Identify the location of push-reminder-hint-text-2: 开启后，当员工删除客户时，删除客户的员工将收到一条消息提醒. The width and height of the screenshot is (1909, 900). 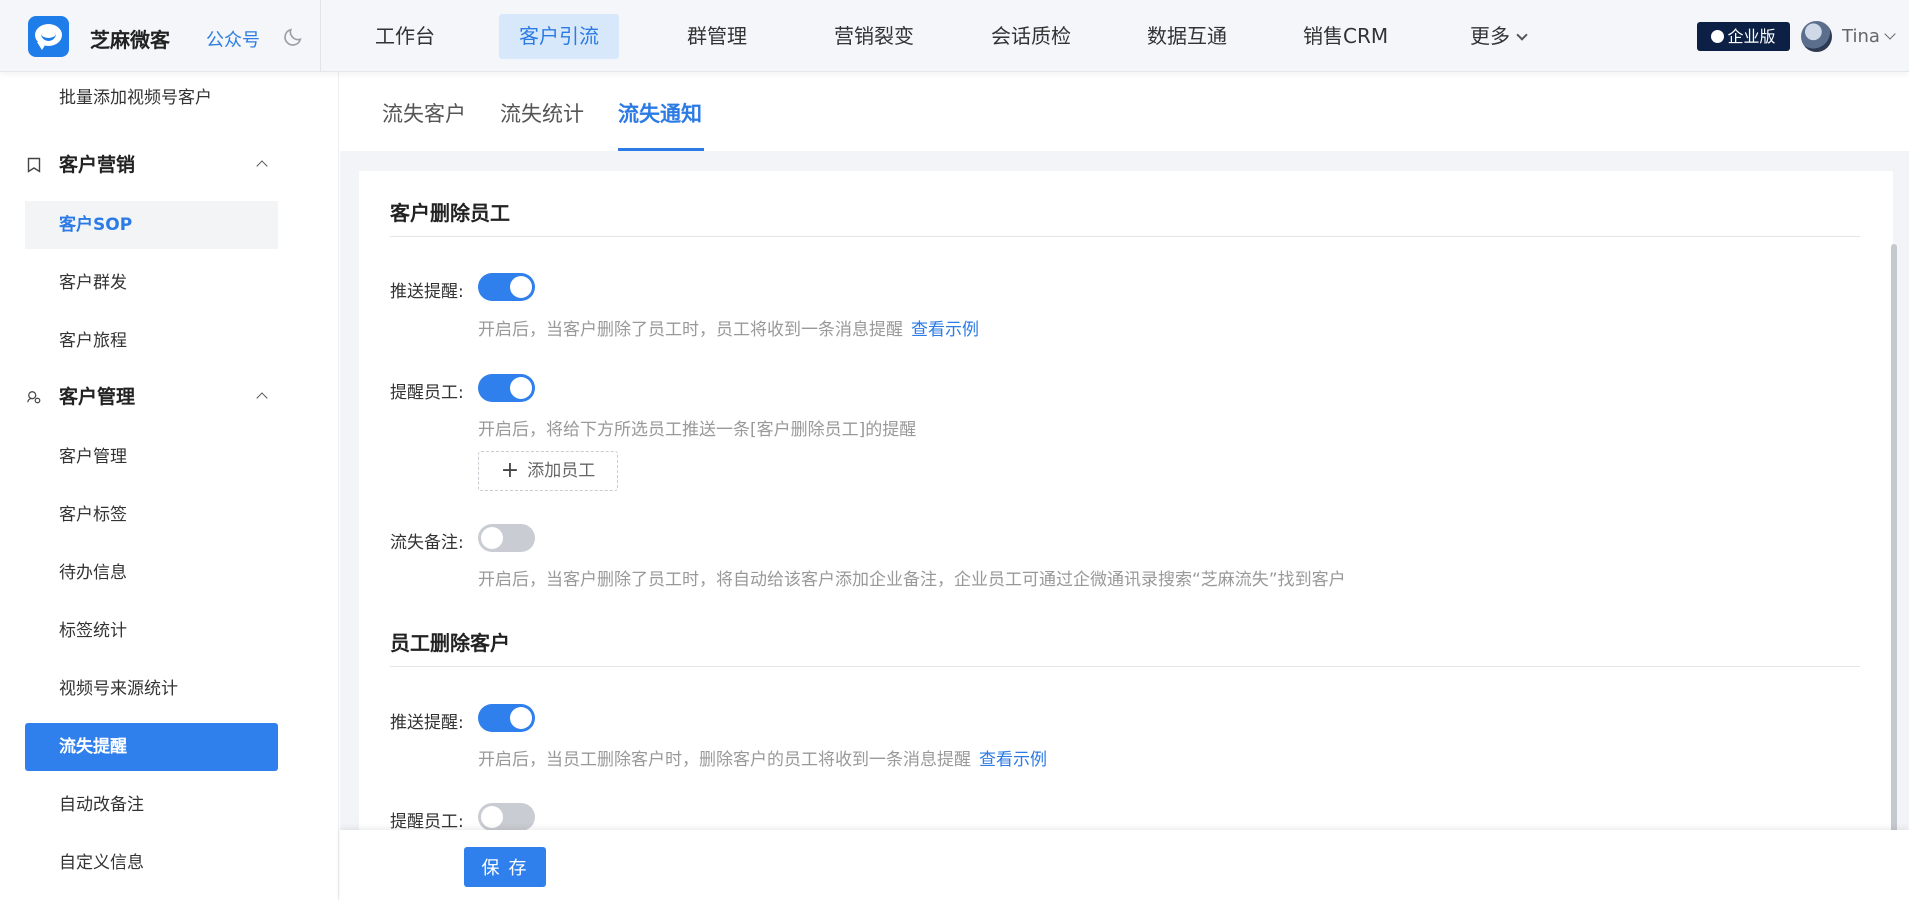
(724, 760).